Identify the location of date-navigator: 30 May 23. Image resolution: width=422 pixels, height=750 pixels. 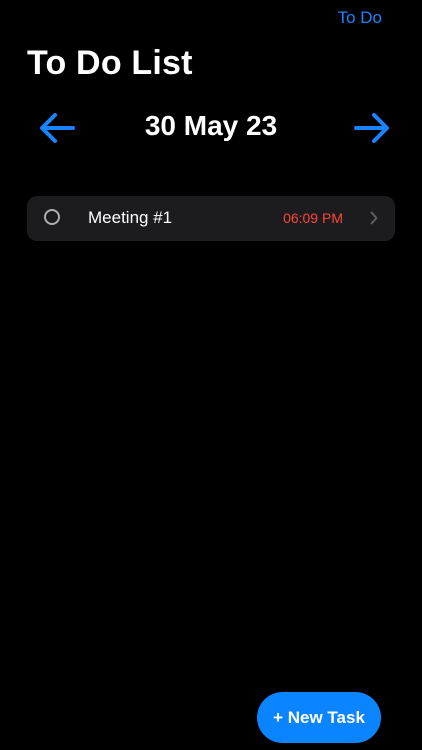
(211, 128).